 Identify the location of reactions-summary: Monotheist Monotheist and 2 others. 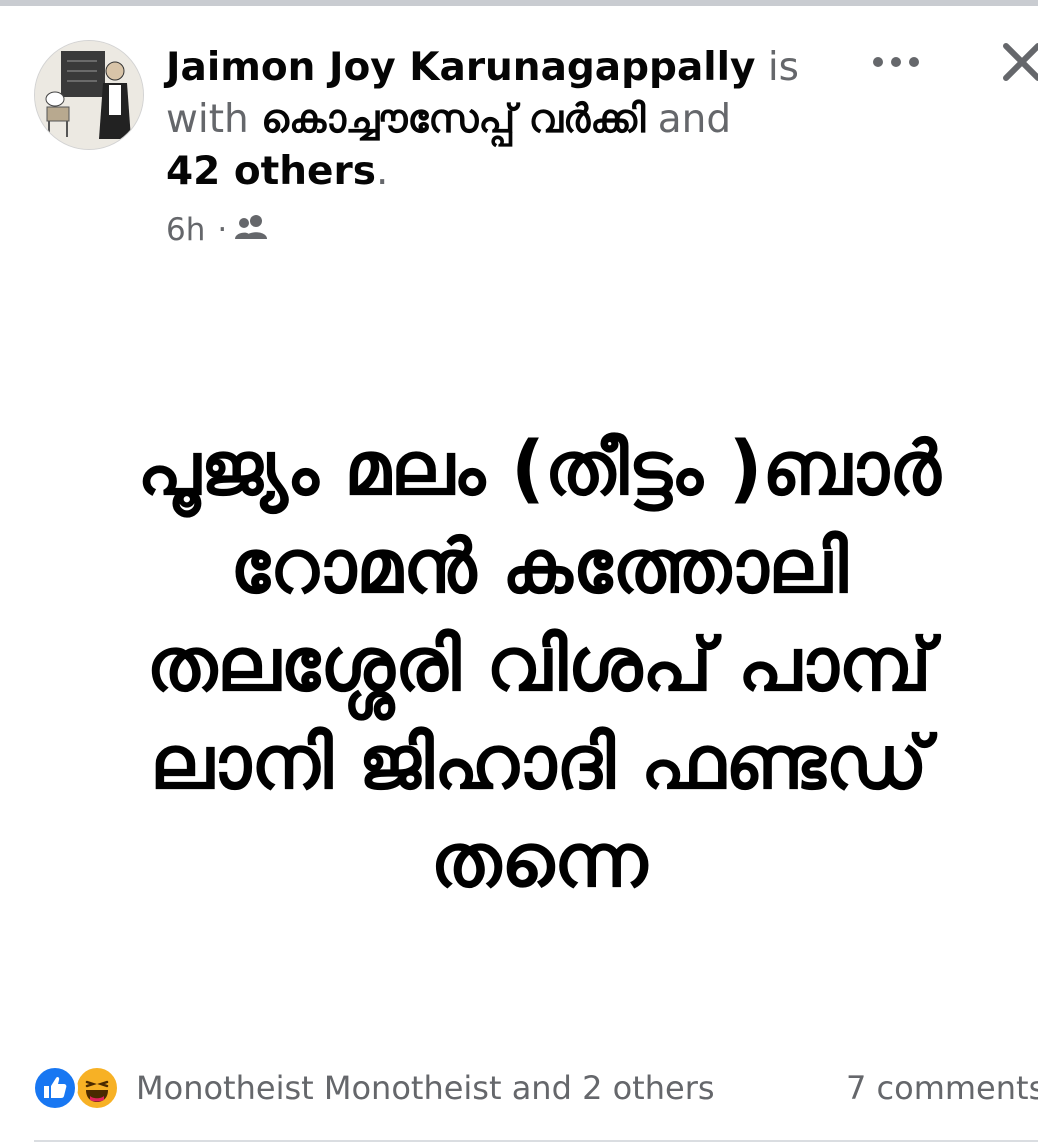
(373, 1088).